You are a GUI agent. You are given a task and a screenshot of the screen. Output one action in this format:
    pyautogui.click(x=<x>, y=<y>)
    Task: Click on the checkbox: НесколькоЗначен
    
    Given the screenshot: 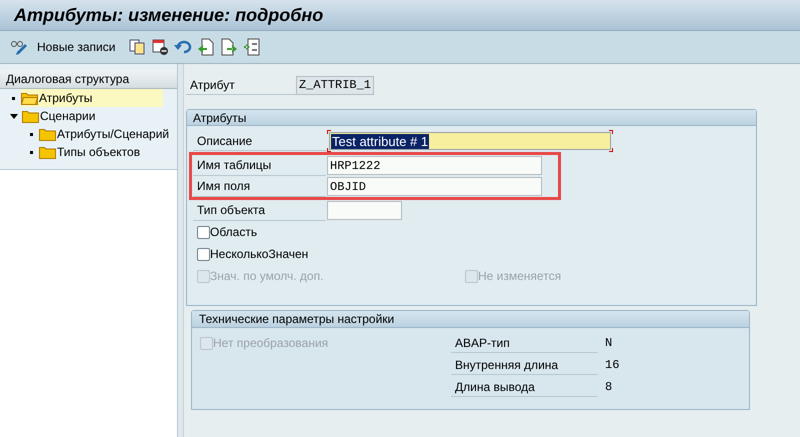 What is the action you would take?
    pyautogui.click(x=252, y=254)
    